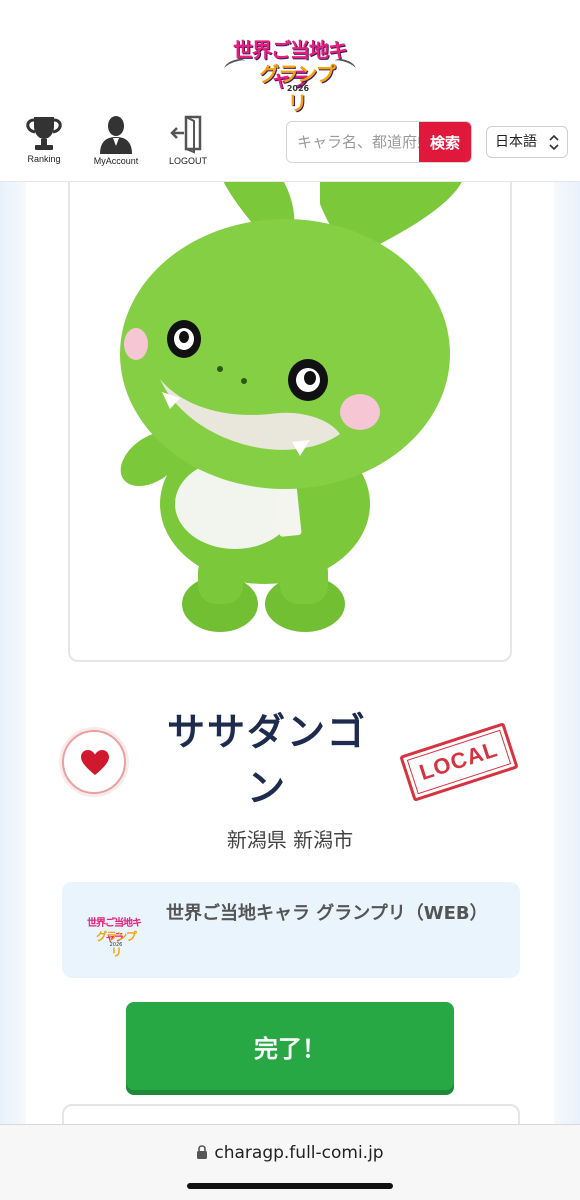 This screenshot has width=580, height=1200. I want to click on language-select: 日本語, so click(527, 142).